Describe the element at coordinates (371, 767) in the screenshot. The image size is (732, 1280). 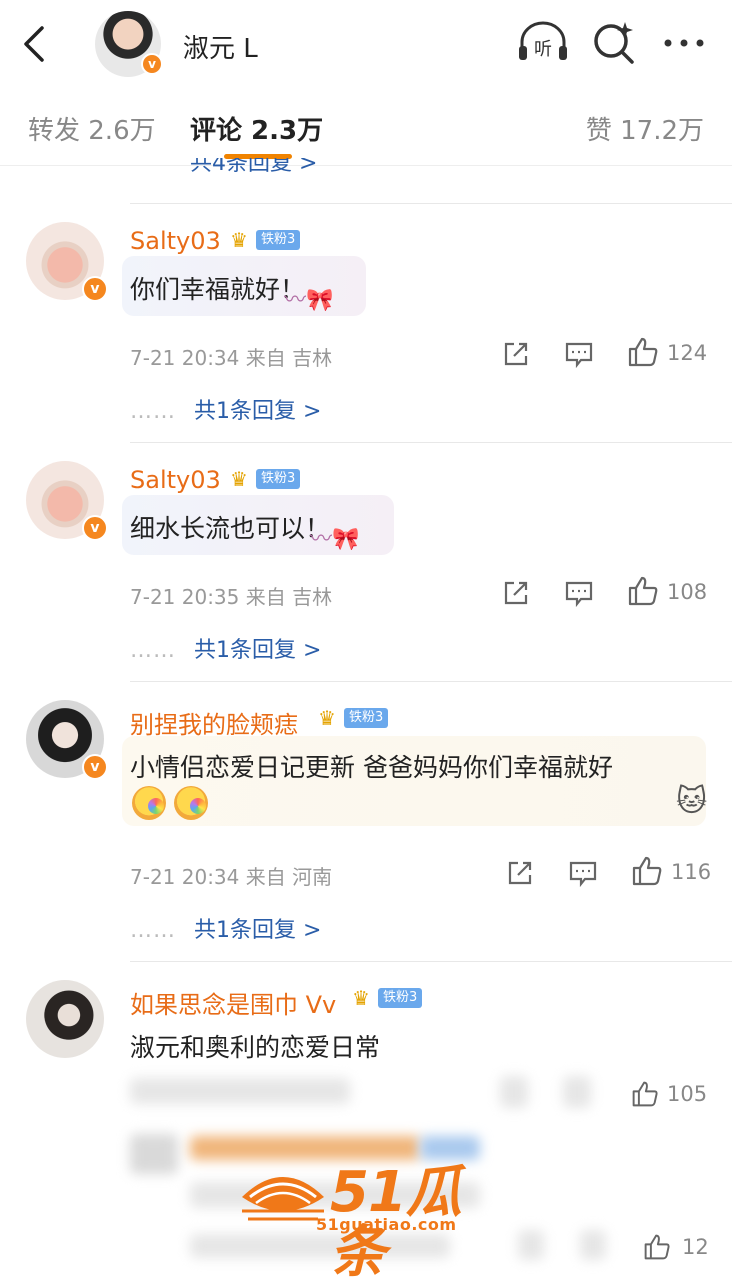
I see `comment-text: 小情侣恋爱日记更新 爸爸妈妈你们幸福就好` at that location.